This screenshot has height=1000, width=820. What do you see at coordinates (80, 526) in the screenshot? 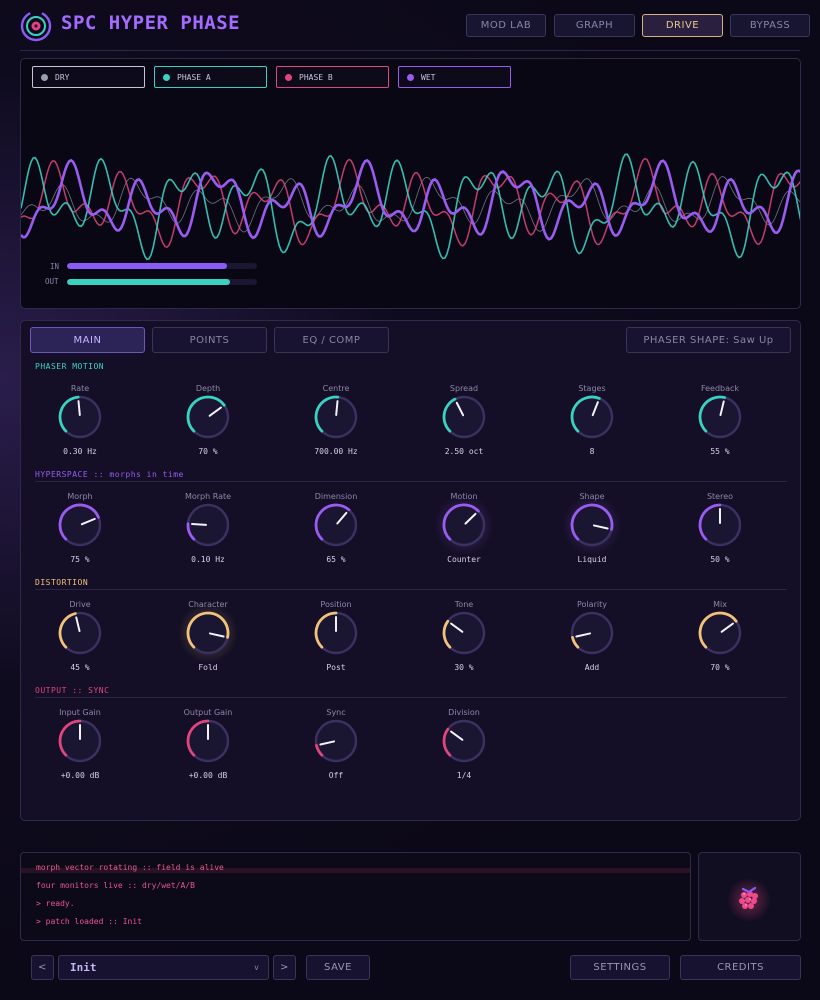
I see `knob-morph` at bounding box center [80, 526].